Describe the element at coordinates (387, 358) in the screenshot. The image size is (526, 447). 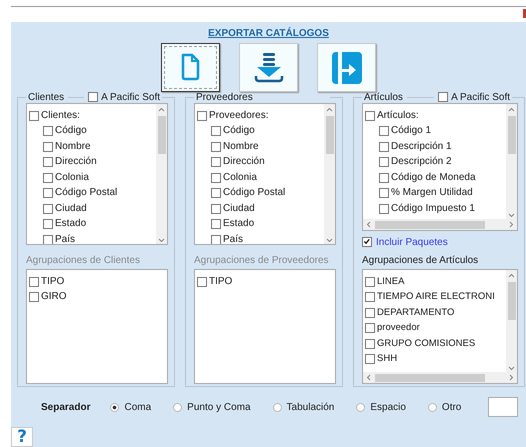
I see `list-item: SHH` at that location.